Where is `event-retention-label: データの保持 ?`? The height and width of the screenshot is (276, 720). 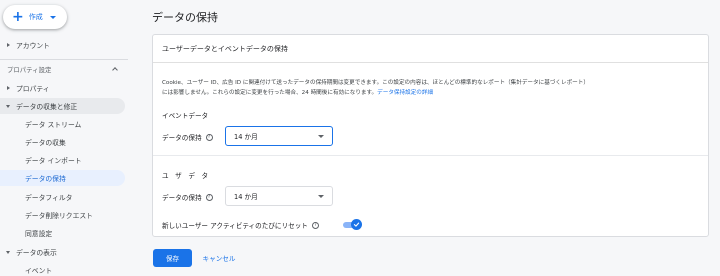 event-retention-label: データの保持 ? is located at coordinates (187, 137).